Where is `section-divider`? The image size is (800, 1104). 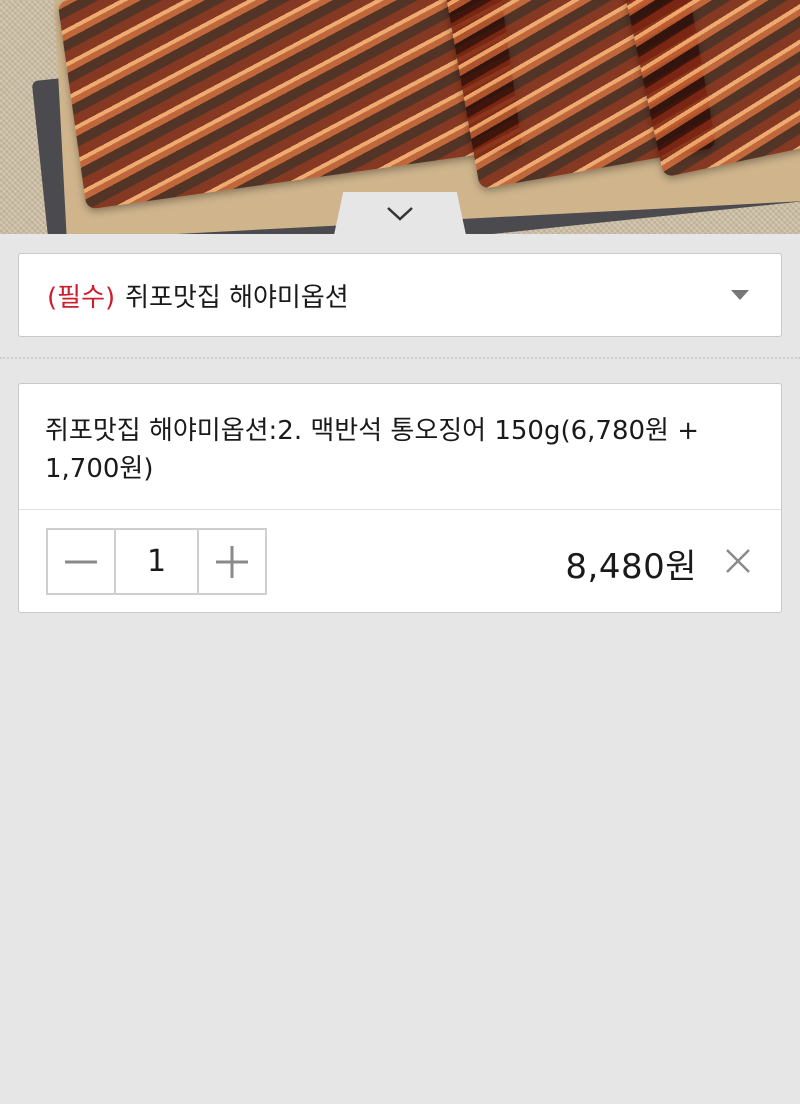 section-divider is located at coordinates (400, 358).